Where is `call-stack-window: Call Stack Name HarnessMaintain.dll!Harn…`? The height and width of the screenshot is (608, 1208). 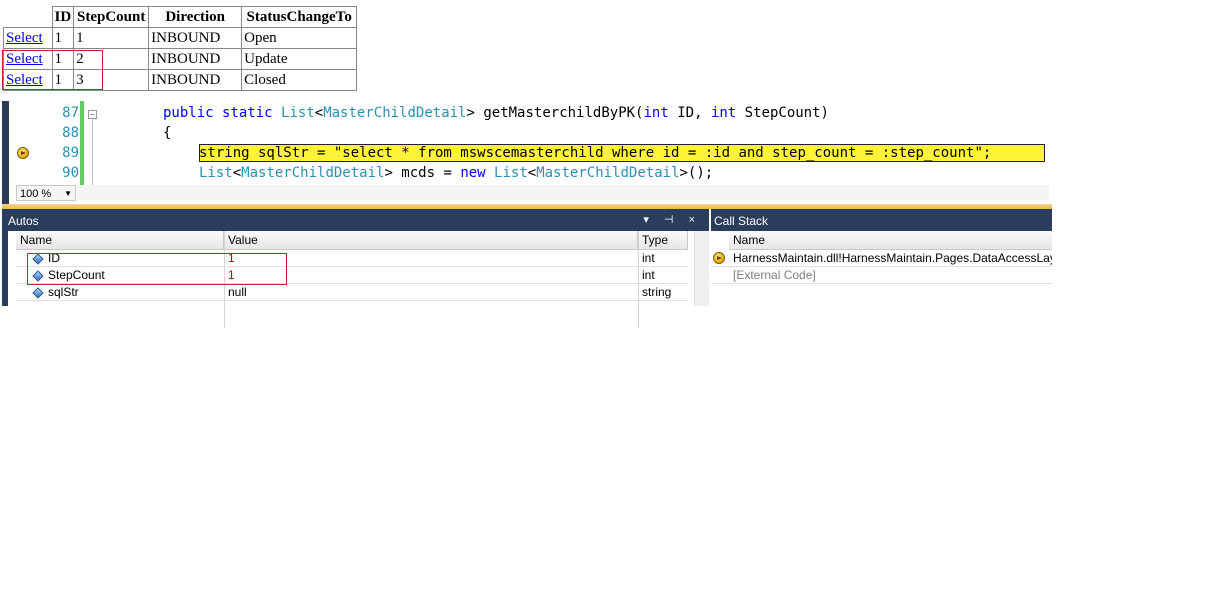 call-stack-window: Call Stack Name HarnessMaintain.dll!Harn… is located at coordinates (881, 257).